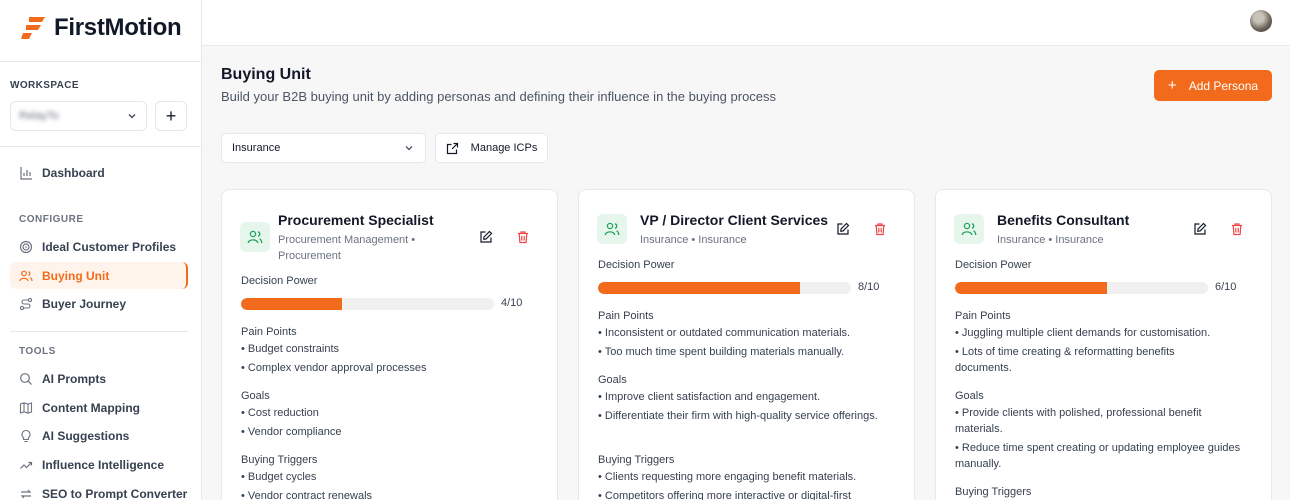  What do you see at coordinates (84, 303) in the screenshot?
I see `sidebar-item-label: Buyer Journey` at bounding box center [84, 303].